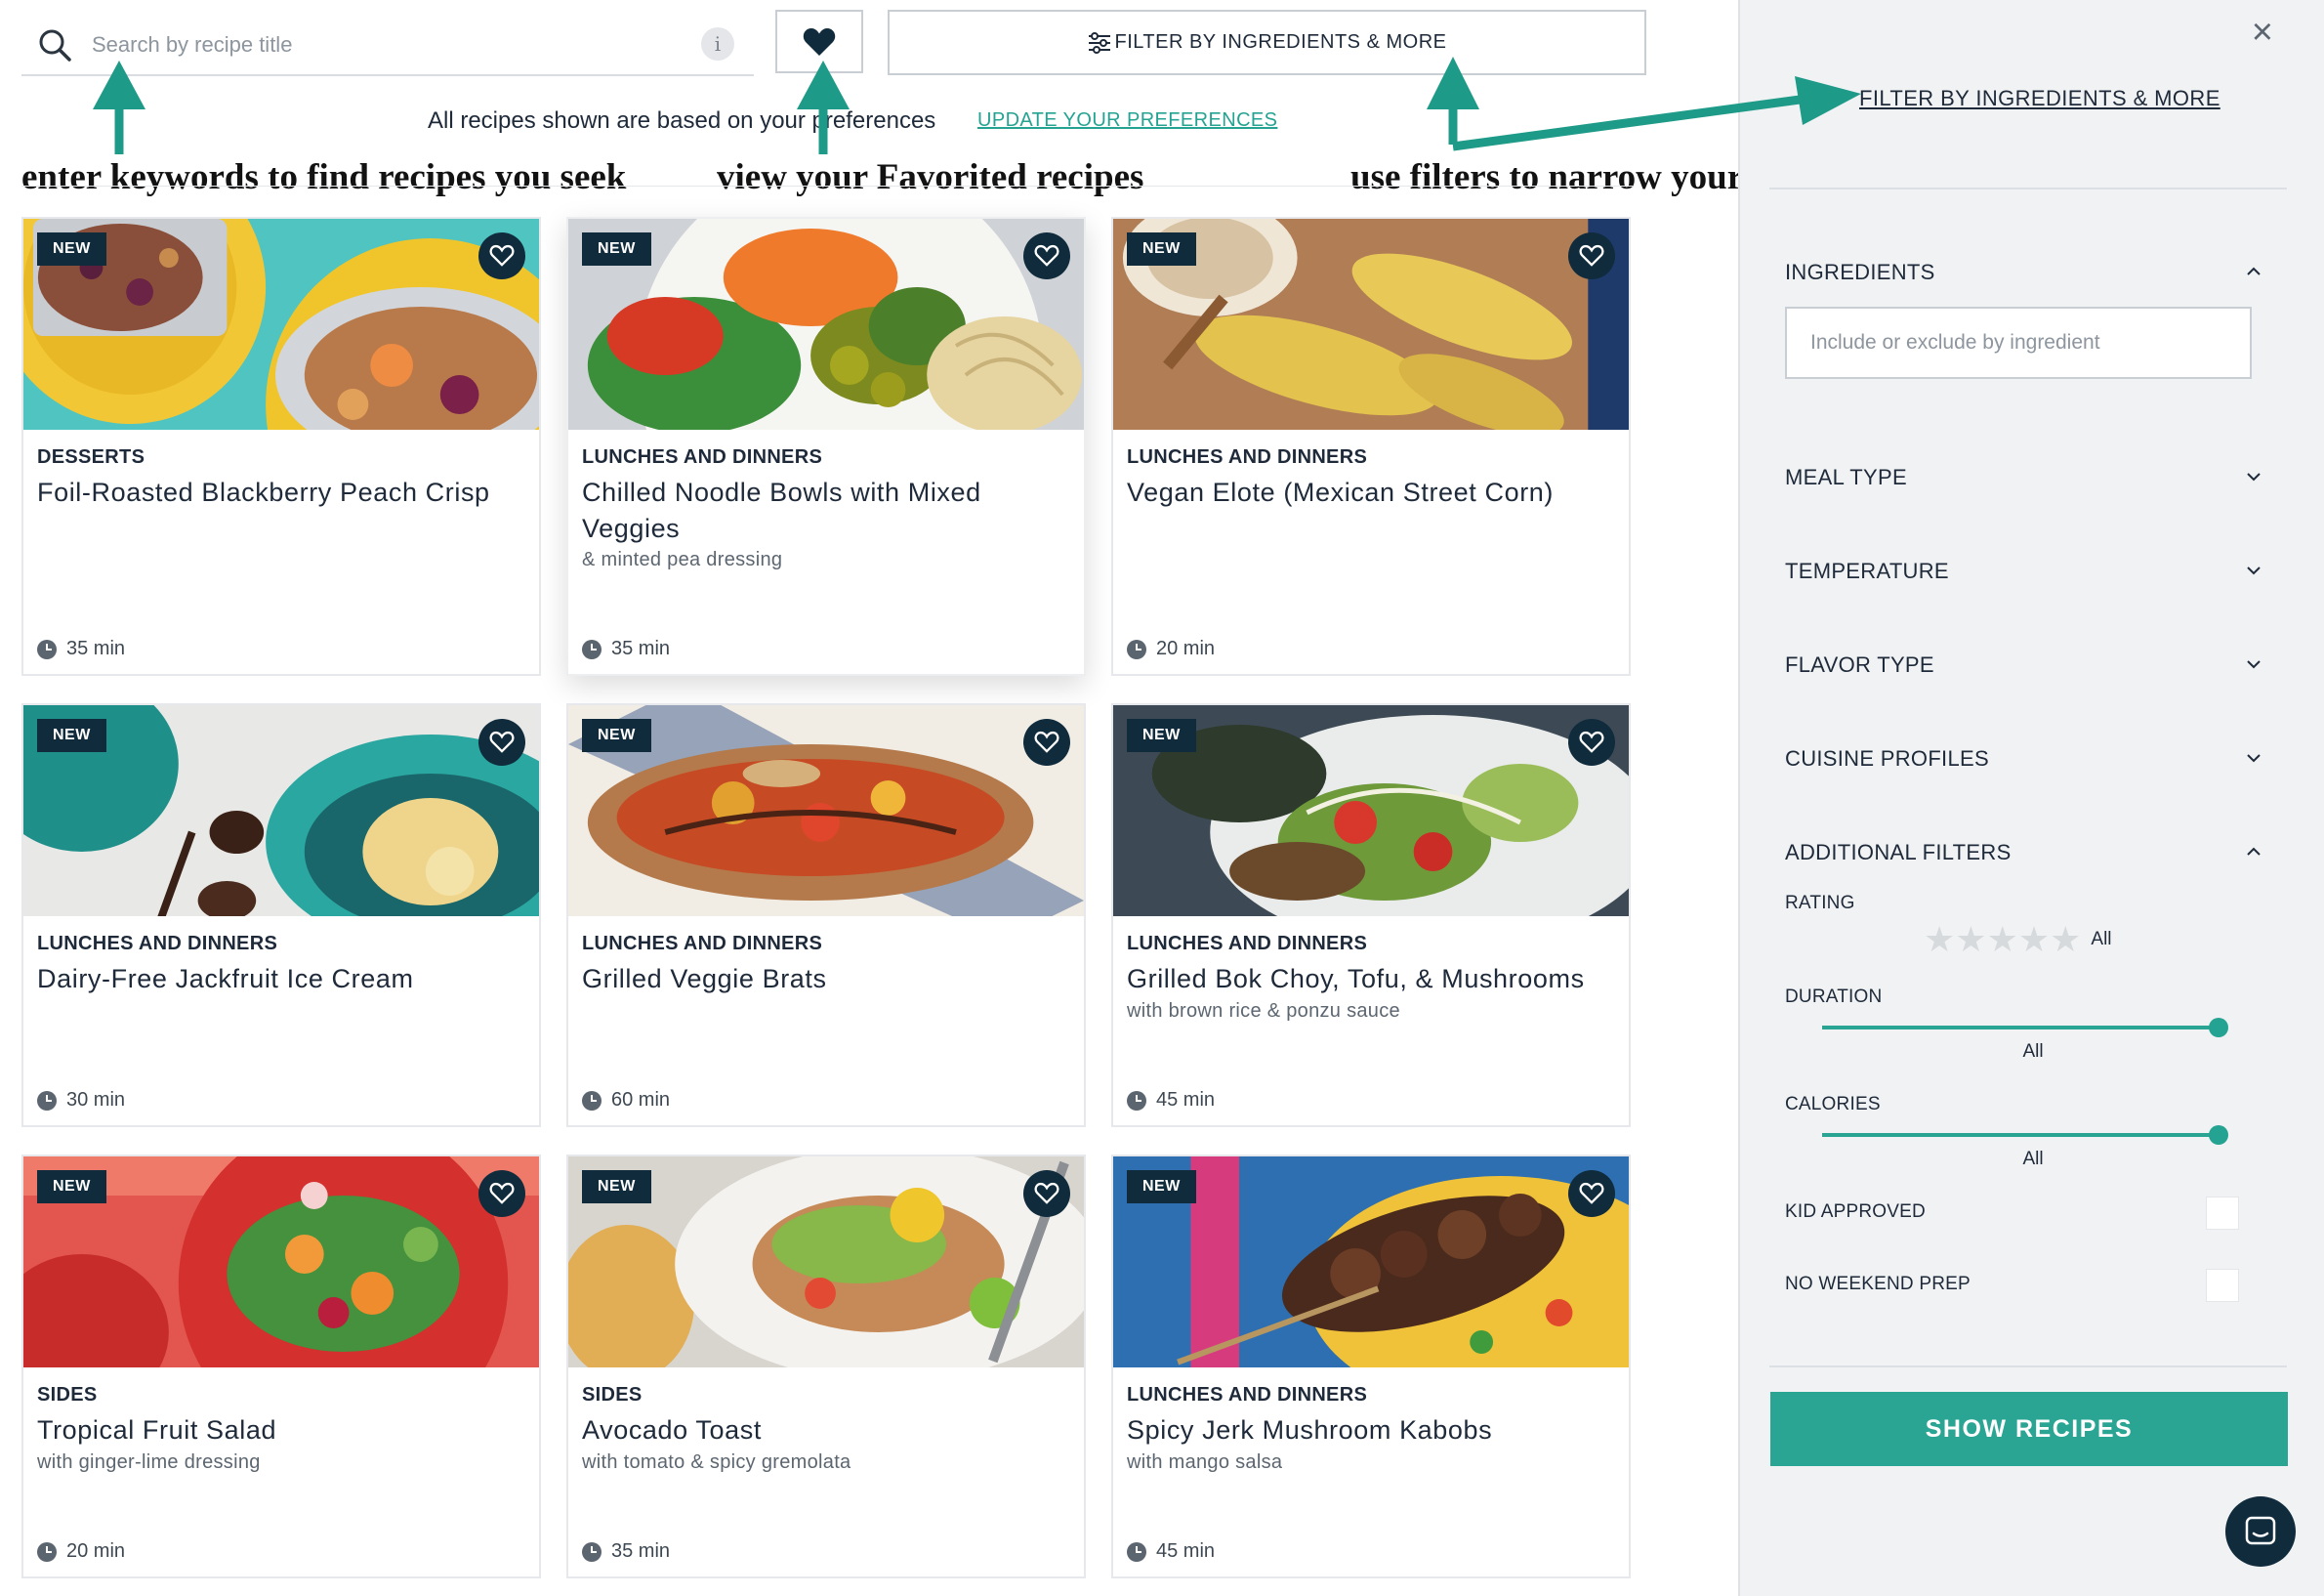  Describe the element at coordinates (819, 41) in the screenshot. I see `favorites-button` at that location.